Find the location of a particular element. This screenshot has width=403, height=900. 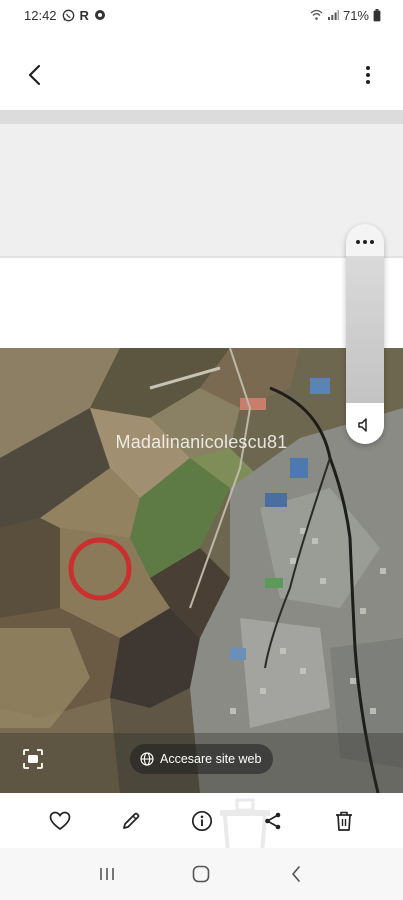

content-band-top is located at coordinates (201, 117).